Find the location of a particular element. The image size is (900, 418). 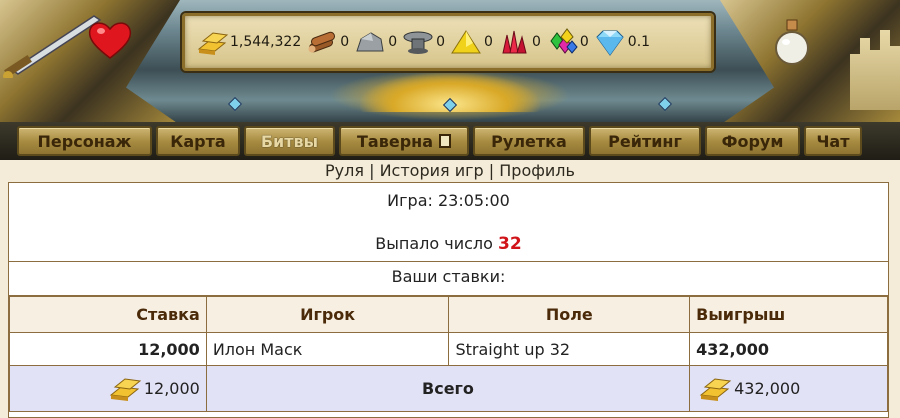

stone-amount: 0 is located at coordinates (393, 42).